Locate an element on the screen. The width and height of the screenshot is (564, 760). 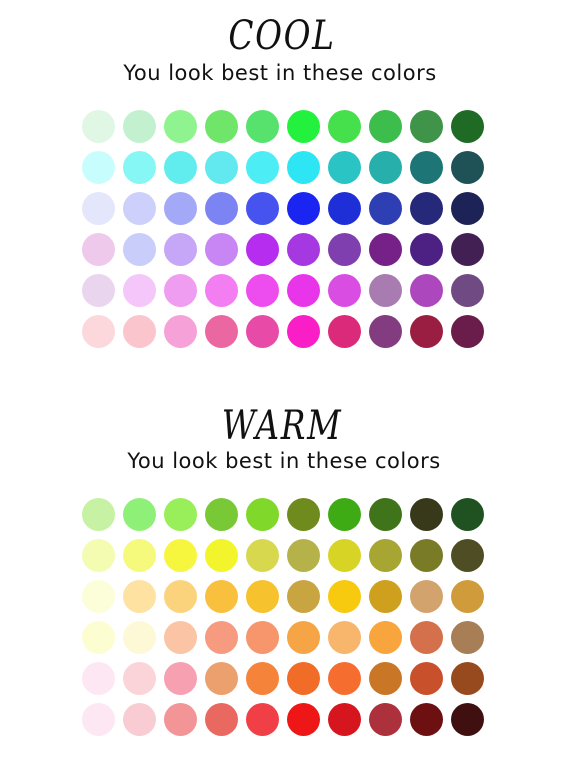
warm-subtitle: You look best in these colors is located at coordinates (284, 461).